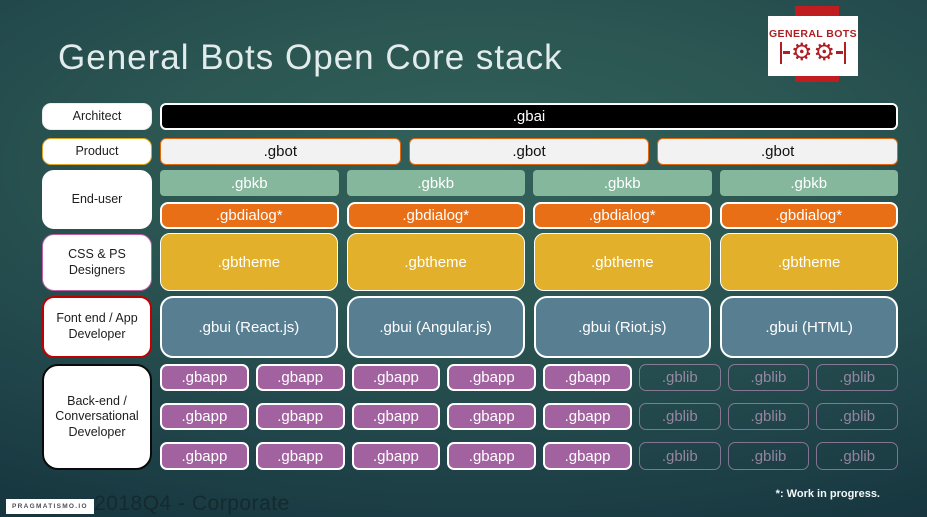  What do you see at coordinates (97, 327) in the screenshot?
I see `role-label-frontend-app-developer: Font end / App Developer` at bounding box center [97, 327].